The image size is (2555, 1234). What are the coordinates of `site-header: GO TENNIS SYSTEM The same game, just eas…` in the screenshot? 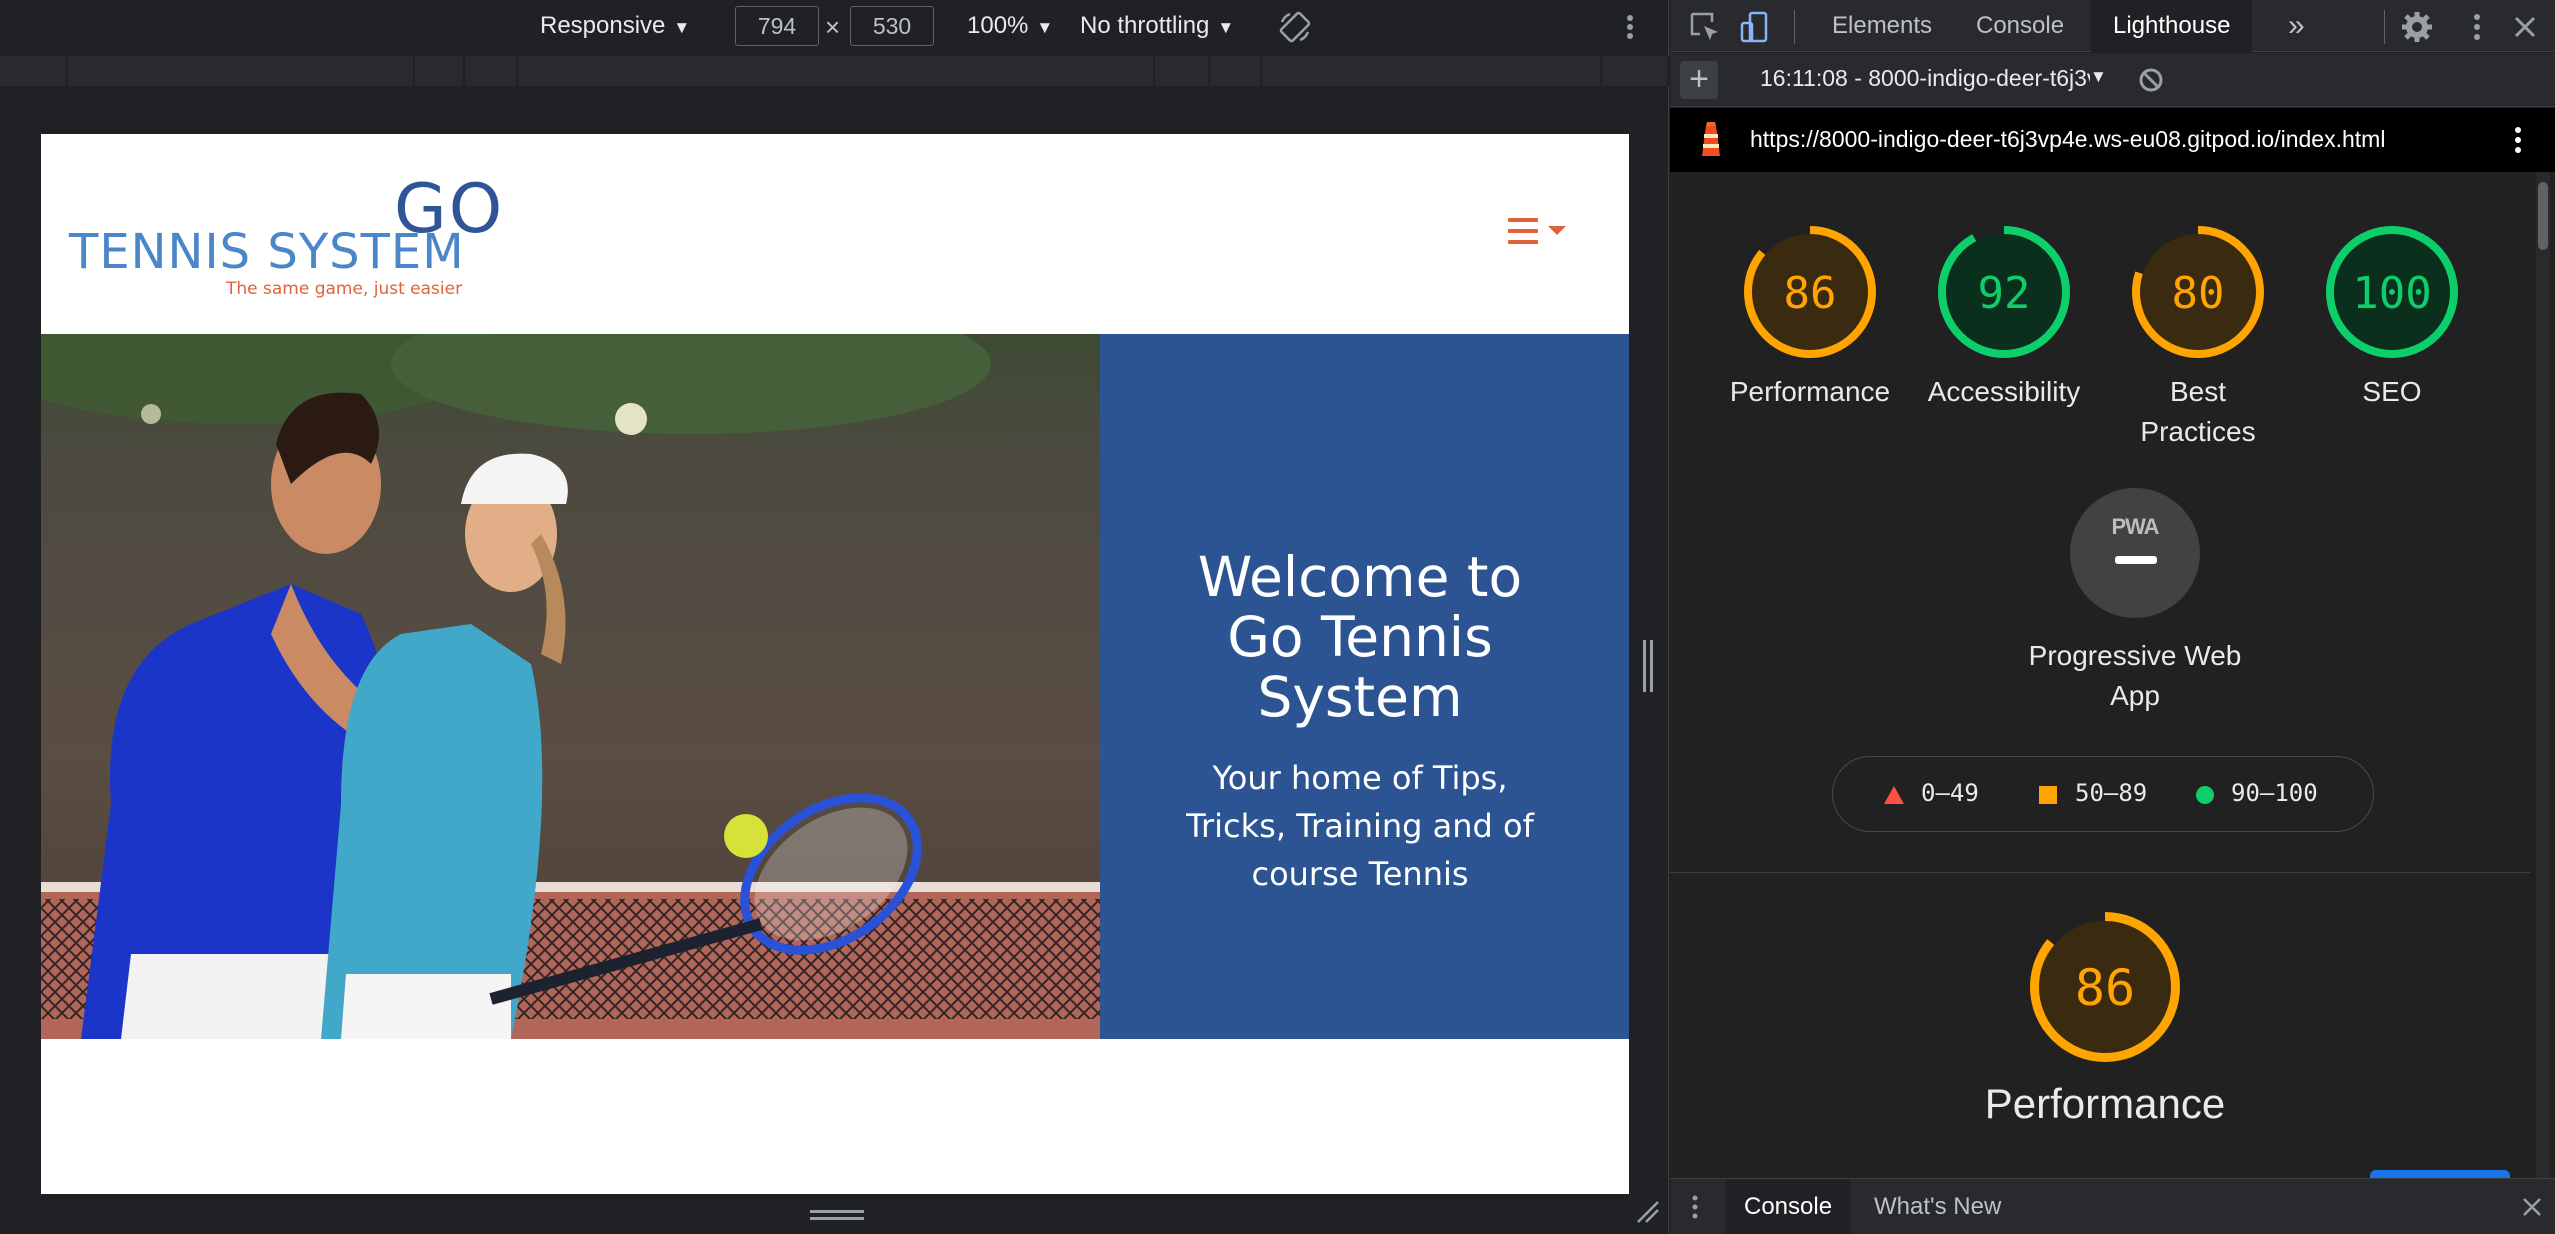 It's located at (835, 234).